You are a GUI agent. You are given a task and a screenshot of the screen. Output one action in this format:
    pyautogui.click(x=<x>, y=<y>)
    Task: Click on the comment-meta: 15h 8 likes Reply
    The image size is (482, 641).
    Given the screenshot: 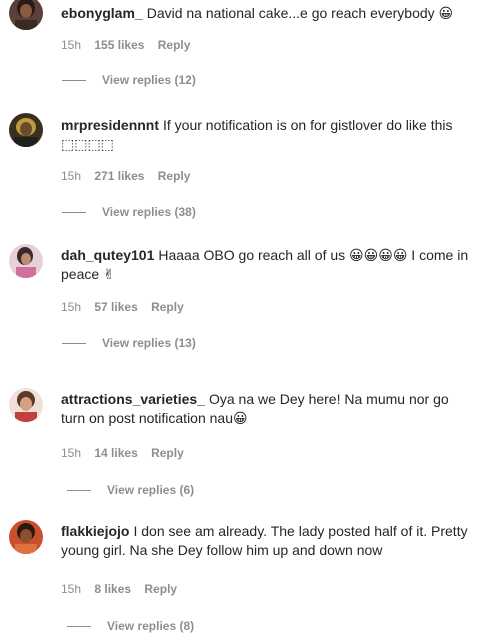 What is the action you would take?
    pyautogui.click(x=124, y=589)
    